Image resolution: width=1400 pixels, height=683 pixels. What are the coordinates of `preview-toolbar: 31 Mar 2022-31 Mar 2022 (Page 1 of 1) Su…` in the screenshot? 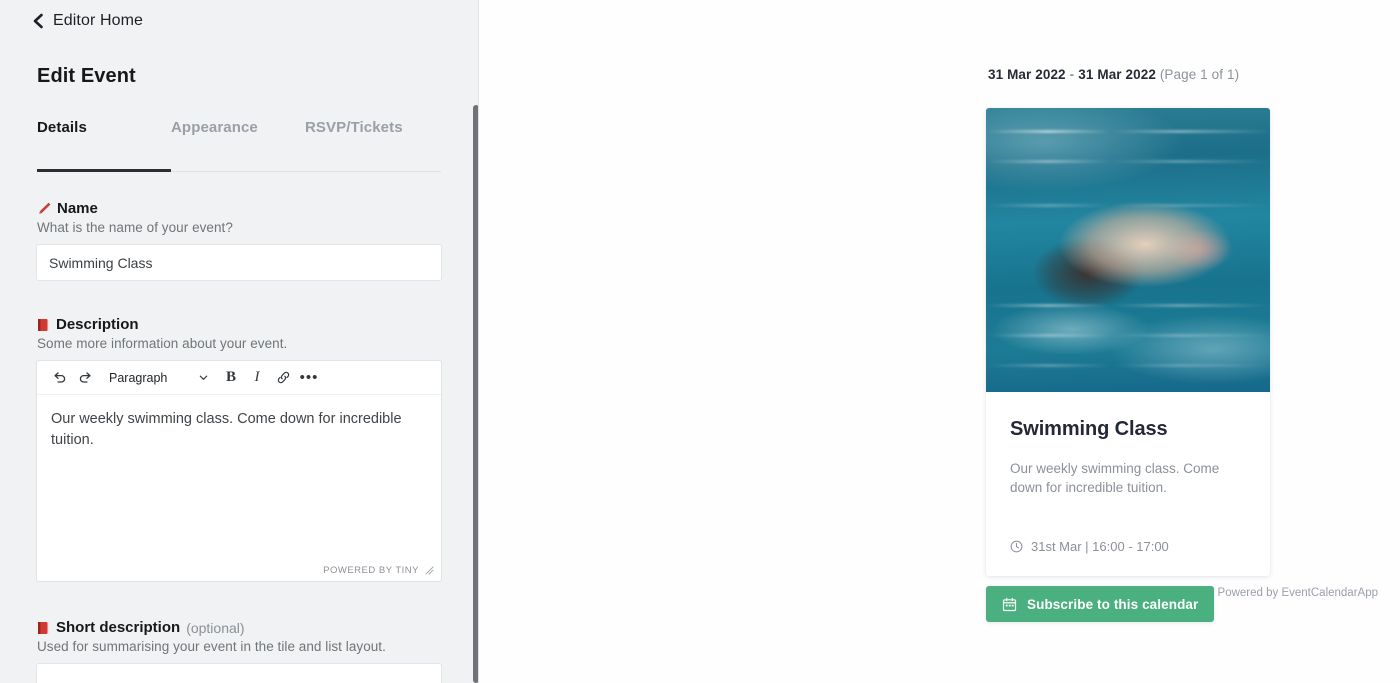 It's located at (1193, 74).